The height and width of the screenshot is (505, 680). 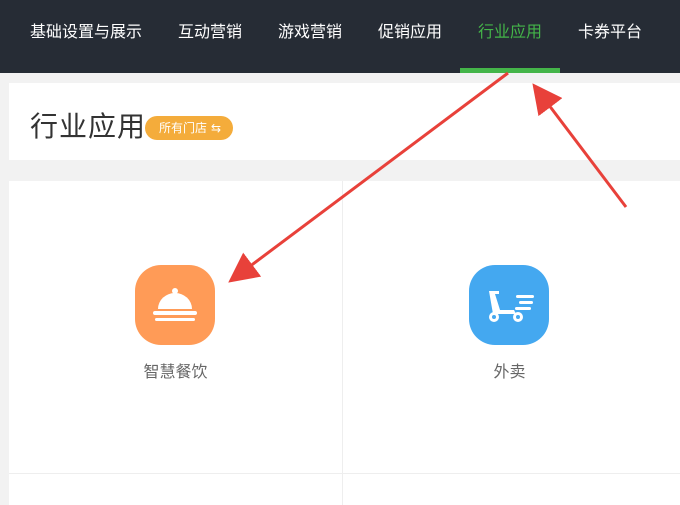 I want to click on top-navigation: 基础设置与展示 互动营销 游戏营销 促销应用 行业应用 卡券平台, so click(x=340, y=36).